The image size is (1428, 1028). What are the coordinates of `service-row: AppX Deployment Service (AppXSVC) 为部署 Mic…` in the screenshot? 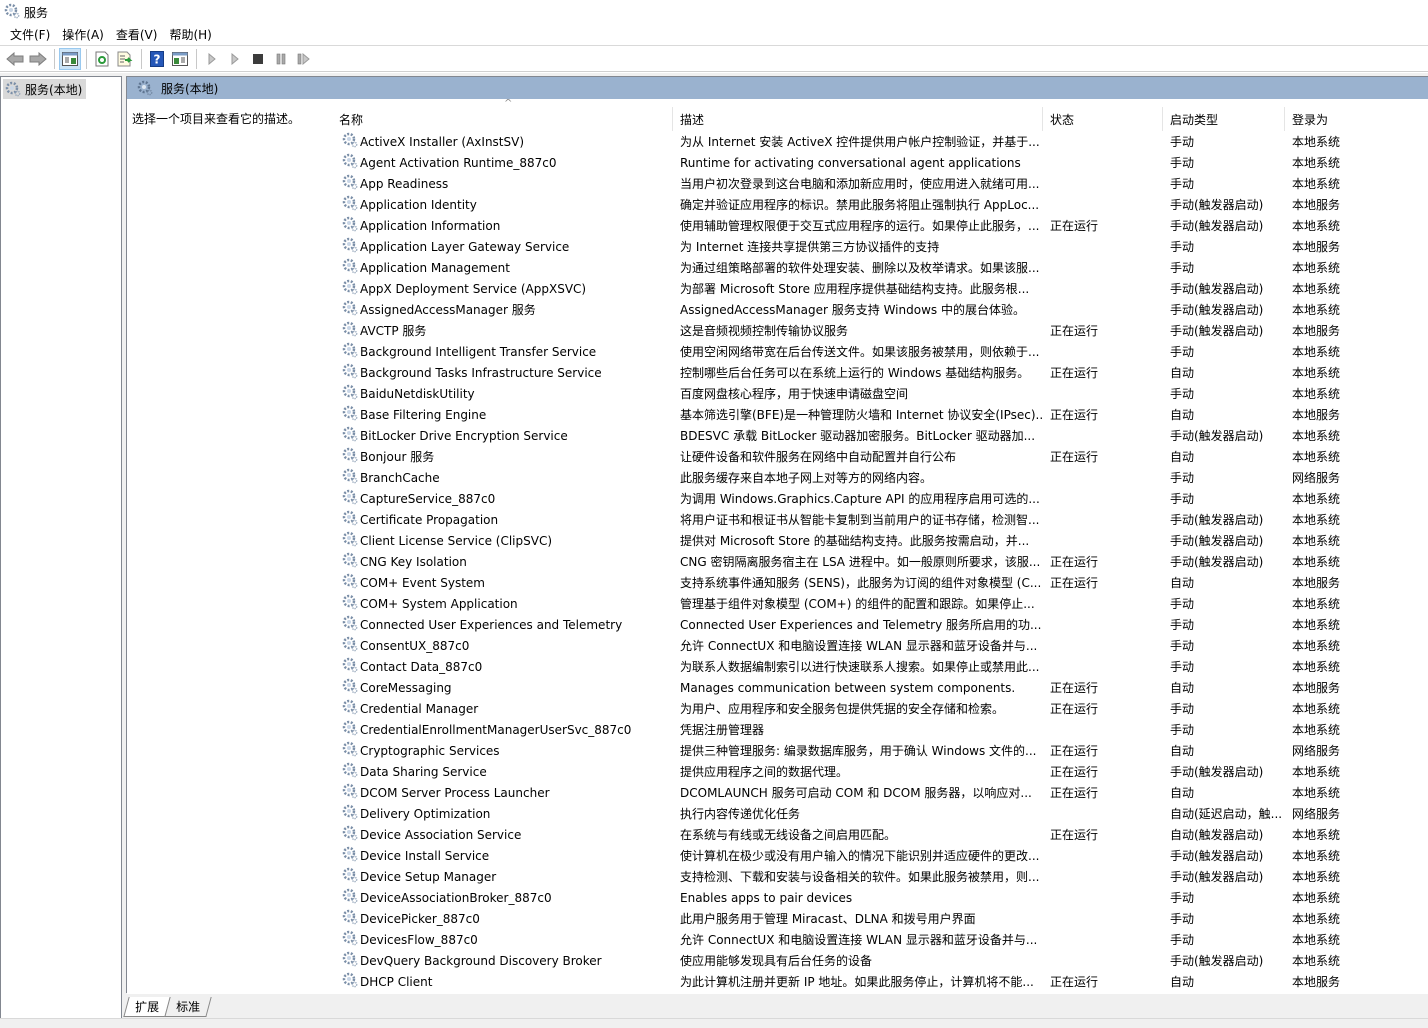 It's located at (880, 288).